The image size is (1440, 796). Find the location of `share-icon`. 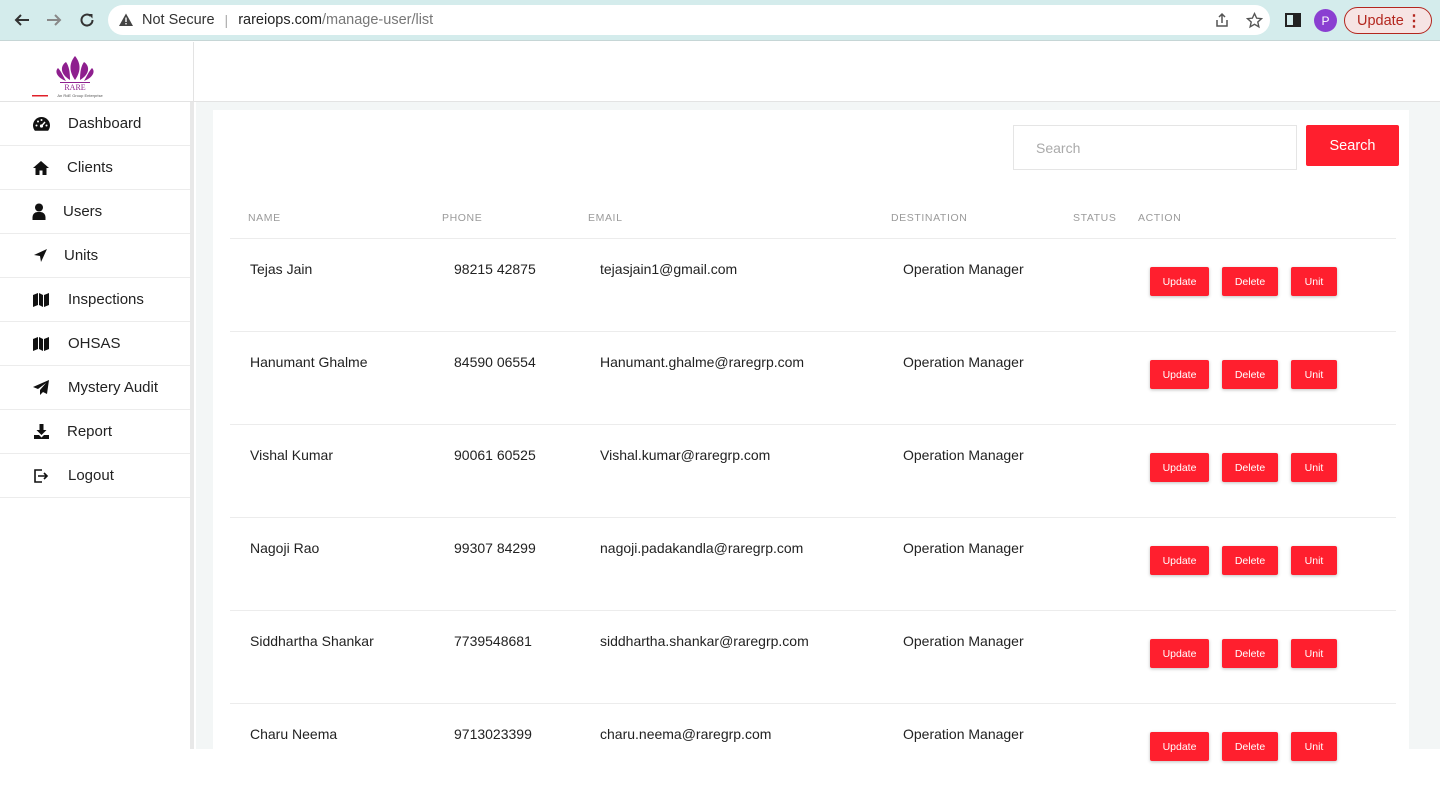

share-icon is located at coordinates (1222, 20).